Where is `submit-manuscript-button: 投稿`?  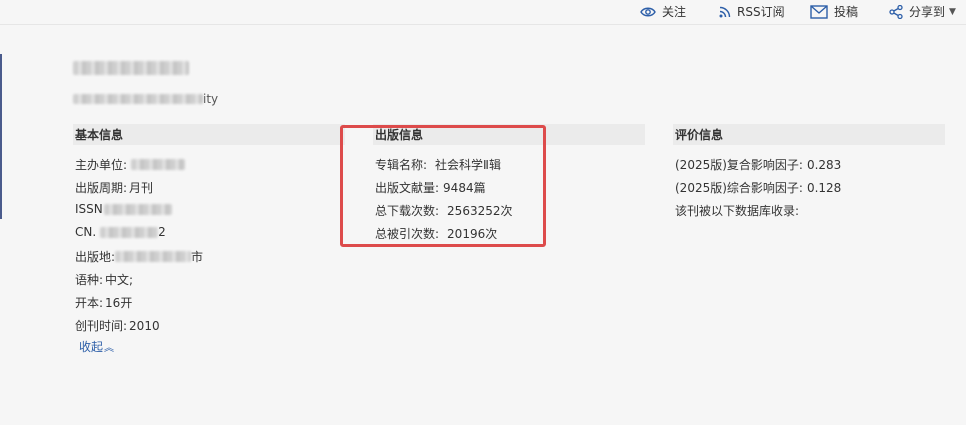
submit-manuscript-button: 投稿 is located at coordinates (834, 11).